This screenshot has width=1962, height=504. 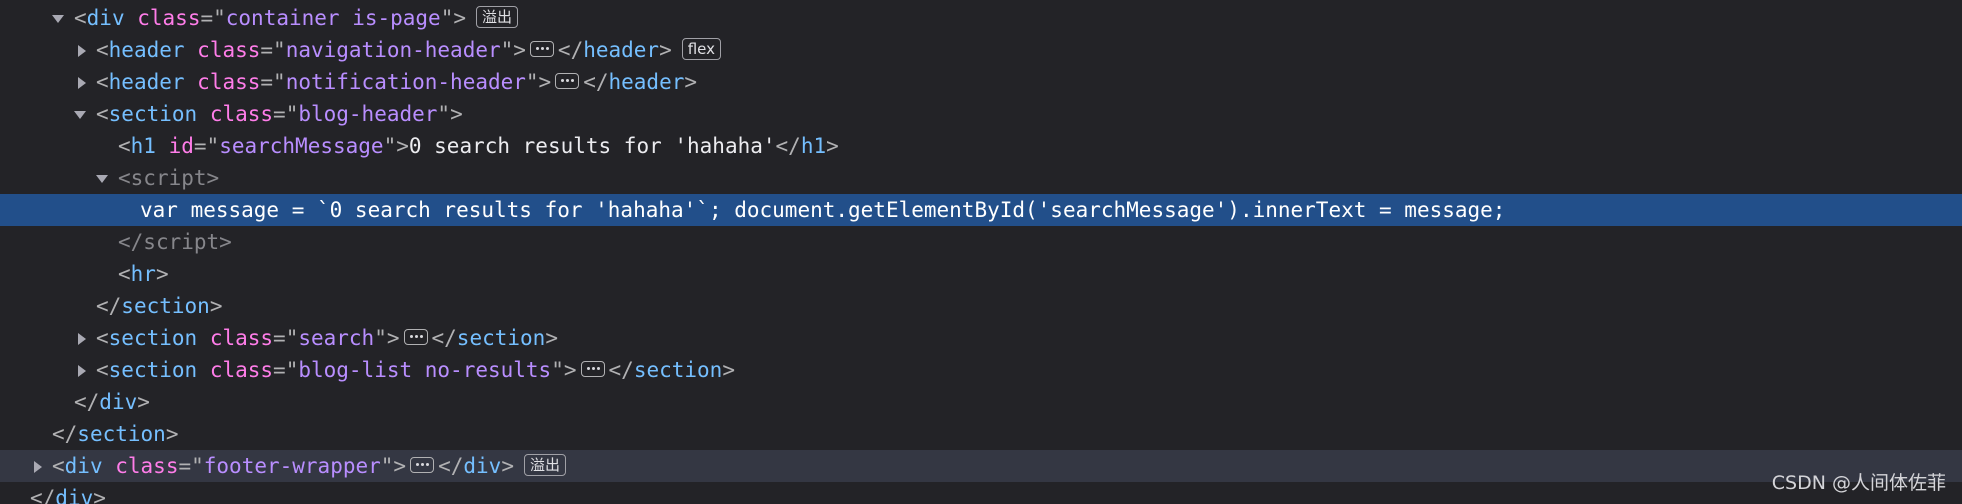 I want to click on node-markup: </script>, so click(x=175, y=242).